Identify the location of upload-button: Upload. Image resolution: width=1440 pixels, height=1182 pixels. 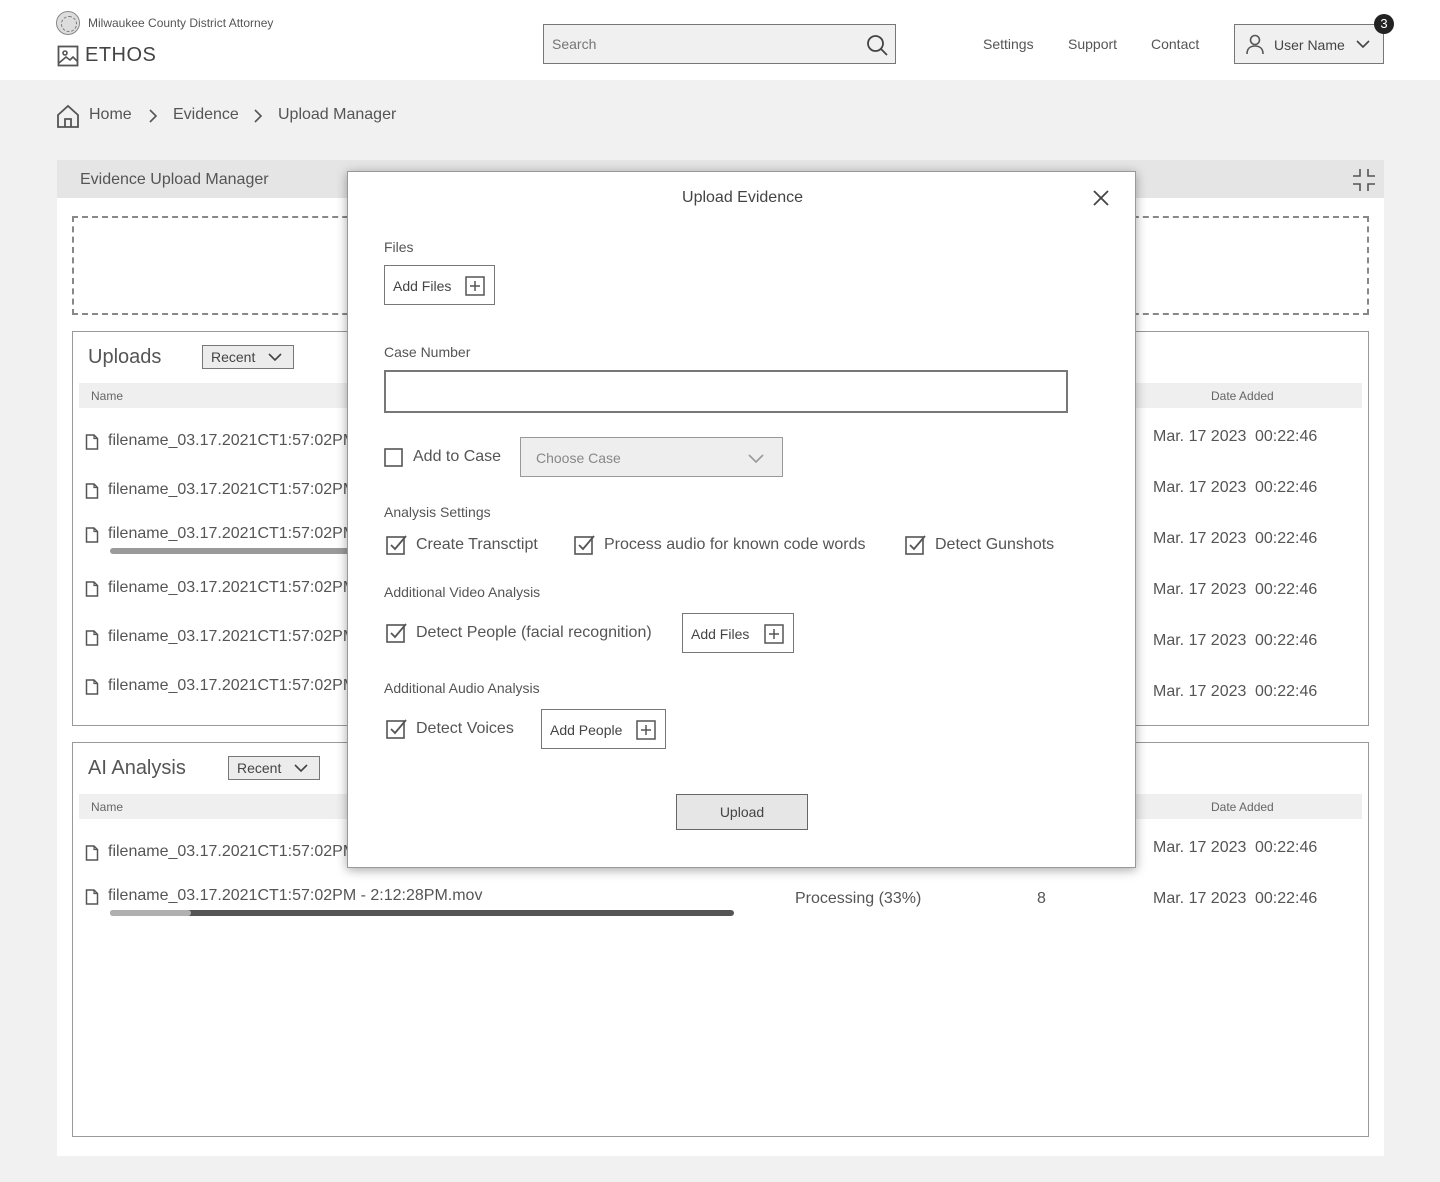
(742, 812).